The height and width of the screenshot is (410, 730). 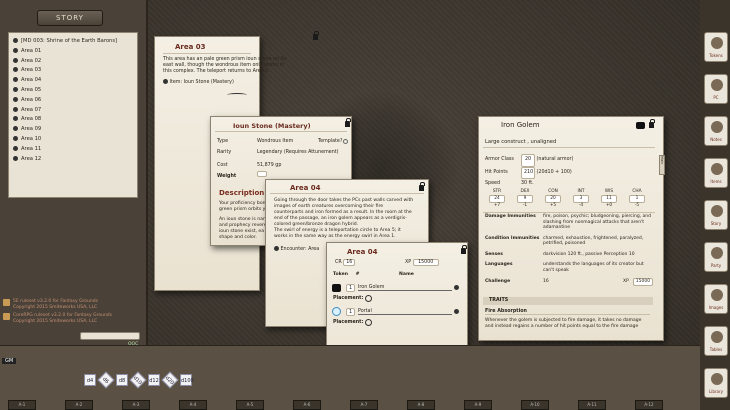 What do you see at coordinates (75, 130) in the screenshot?
I see `story-item: Area 09` at bounding box center [75, 130].